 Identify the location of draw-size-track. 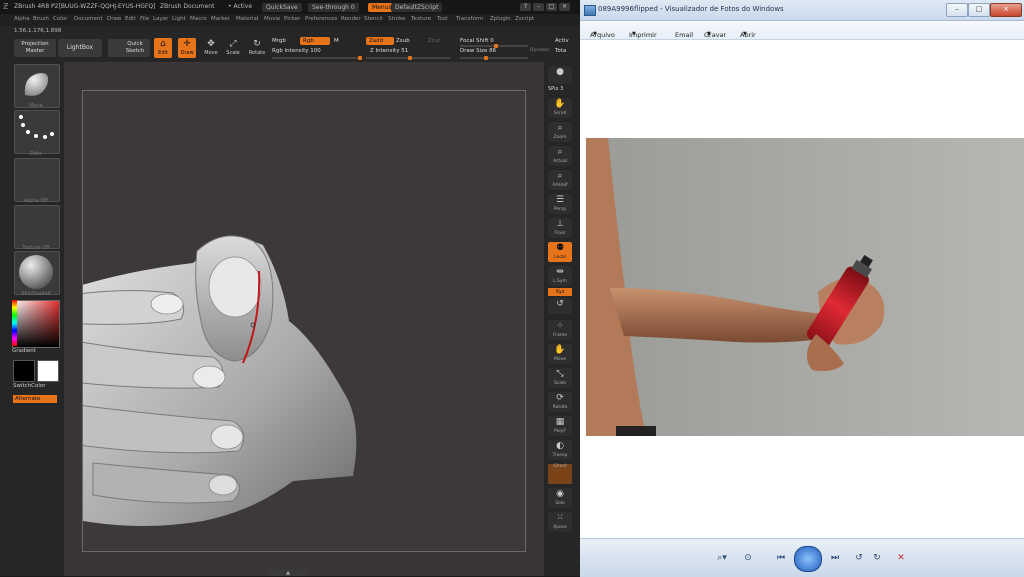
(494, 58).